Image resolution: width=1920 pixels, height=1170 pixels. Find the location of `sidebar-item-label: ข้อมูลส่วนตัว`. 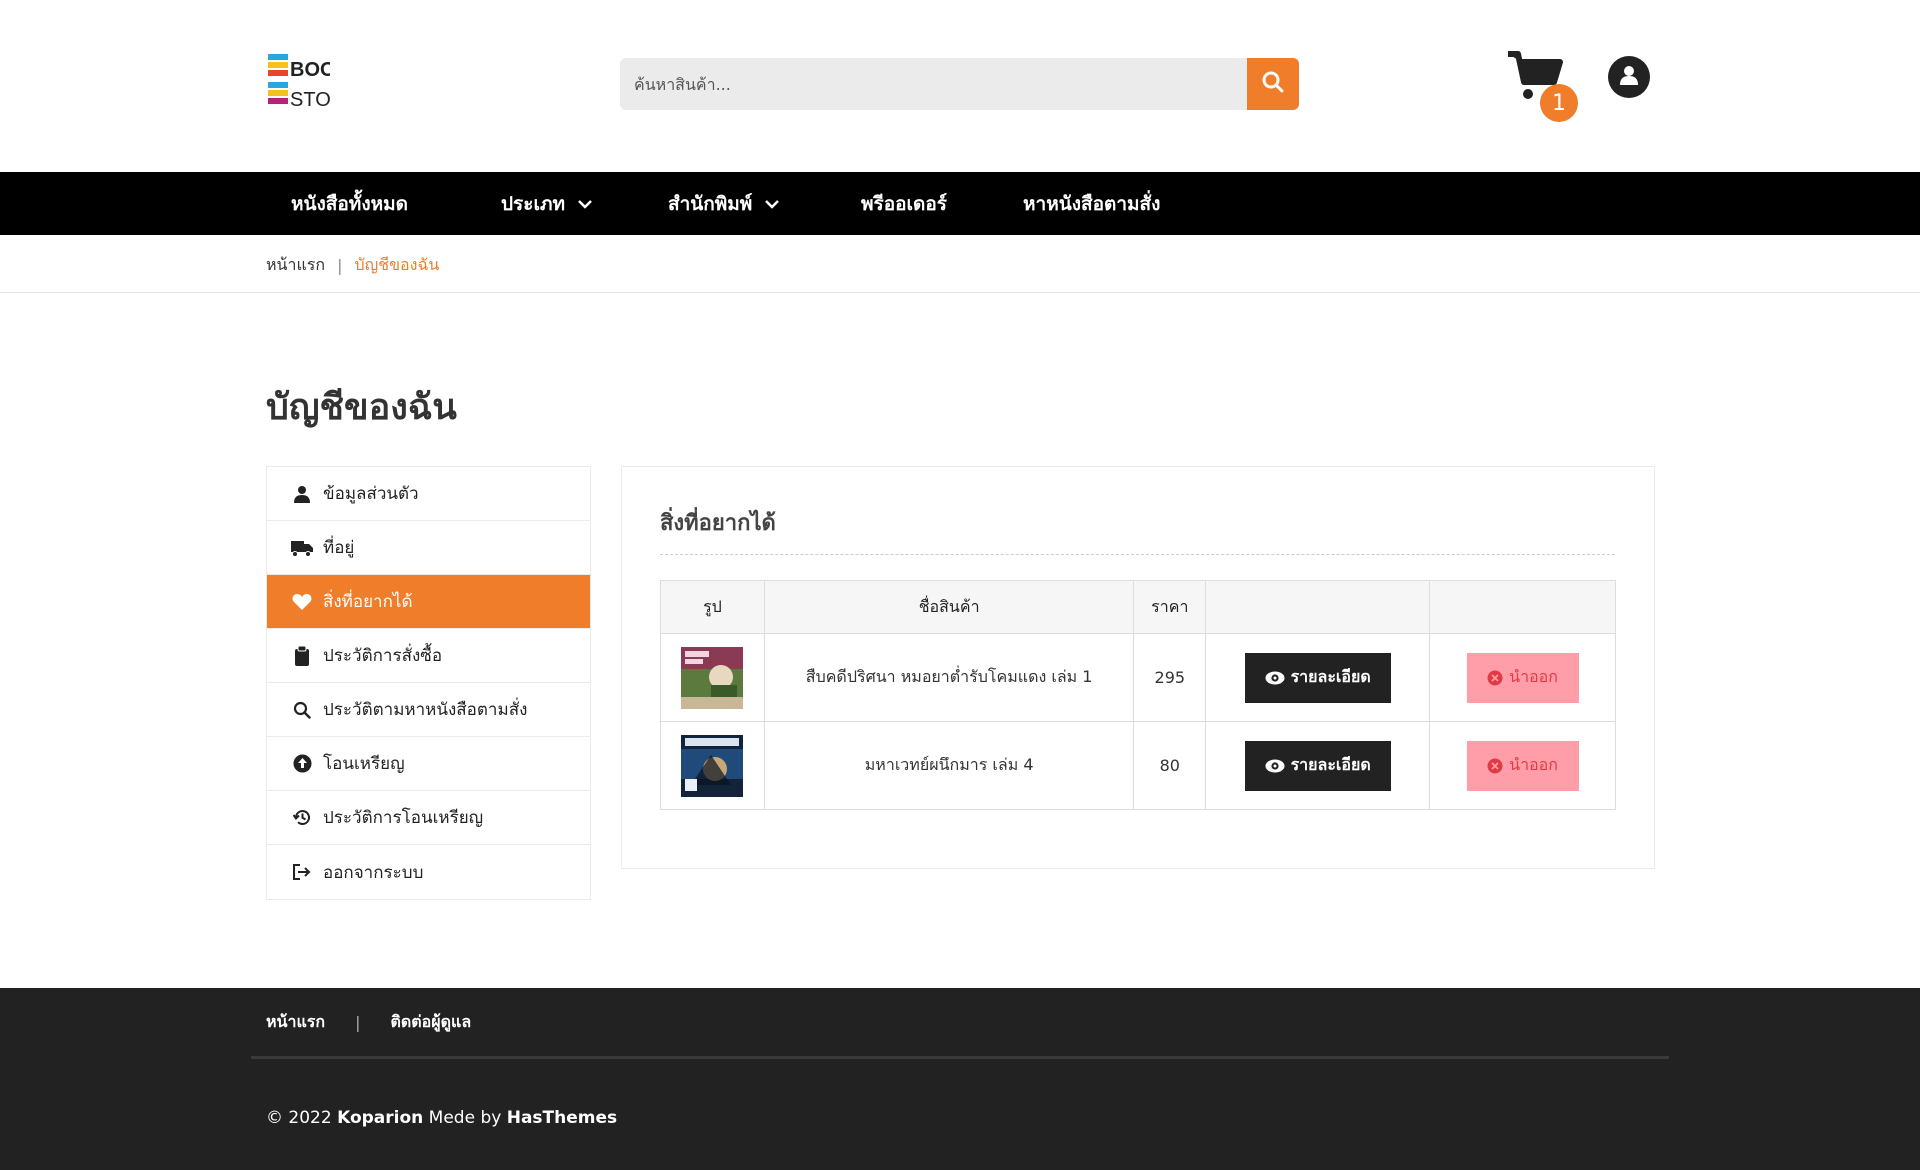

sidebar-item-label: ข้อมูลส่วนตัว is located at coordinates (371, 494).